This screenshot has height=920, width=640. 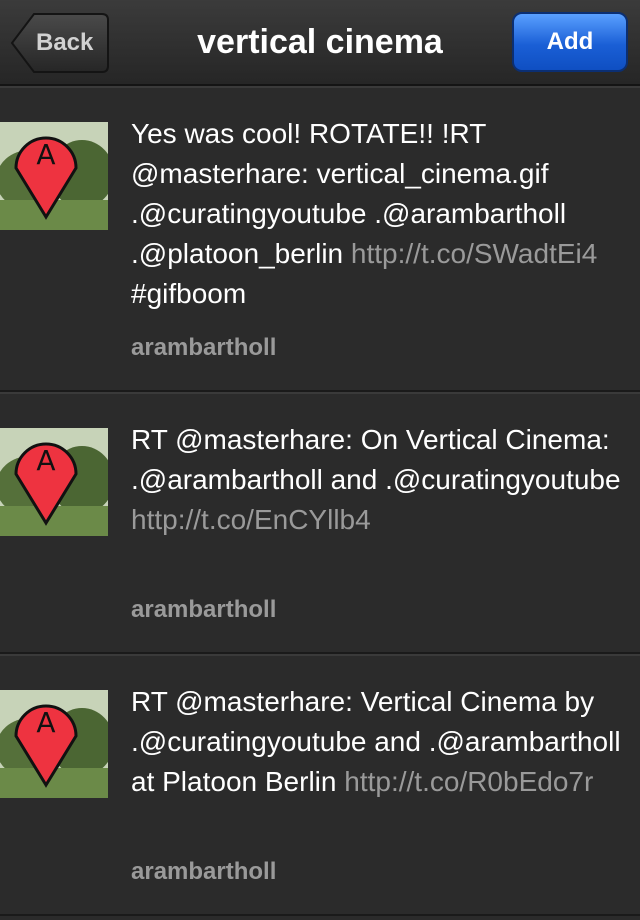 I want to click on page-title: vertical cinema, so click(x=320, y=42).